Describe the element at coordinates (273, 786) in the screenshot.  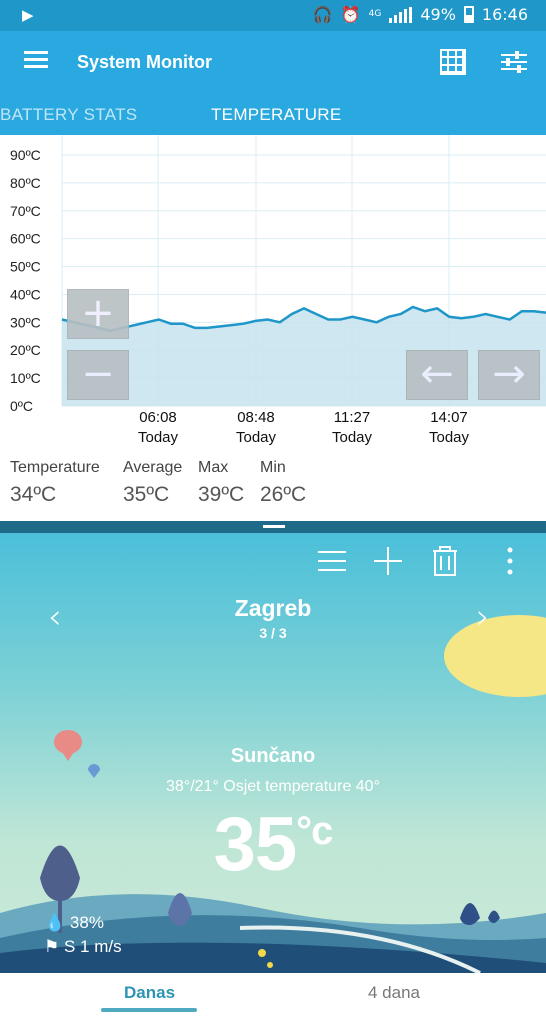
I see `feels-like-text: 38°/21° Osjet temperature 40°` at that location.